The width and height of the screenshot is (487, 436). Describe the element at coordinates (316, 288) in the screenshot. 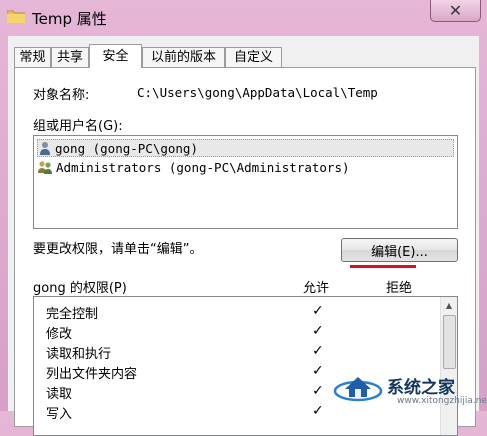

I see `allow-column-header: 允许` at that location.